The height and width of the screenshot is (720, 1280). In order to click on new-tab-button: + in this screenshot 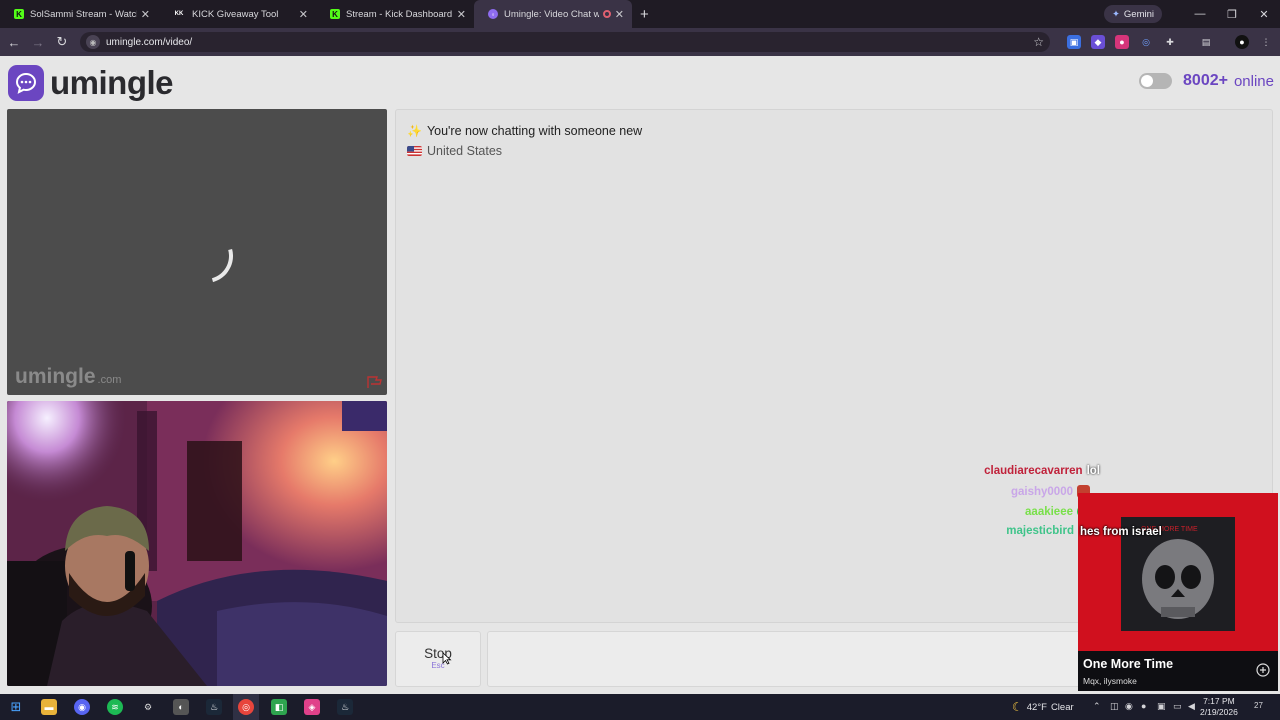, I will do `click(644, 14)`.